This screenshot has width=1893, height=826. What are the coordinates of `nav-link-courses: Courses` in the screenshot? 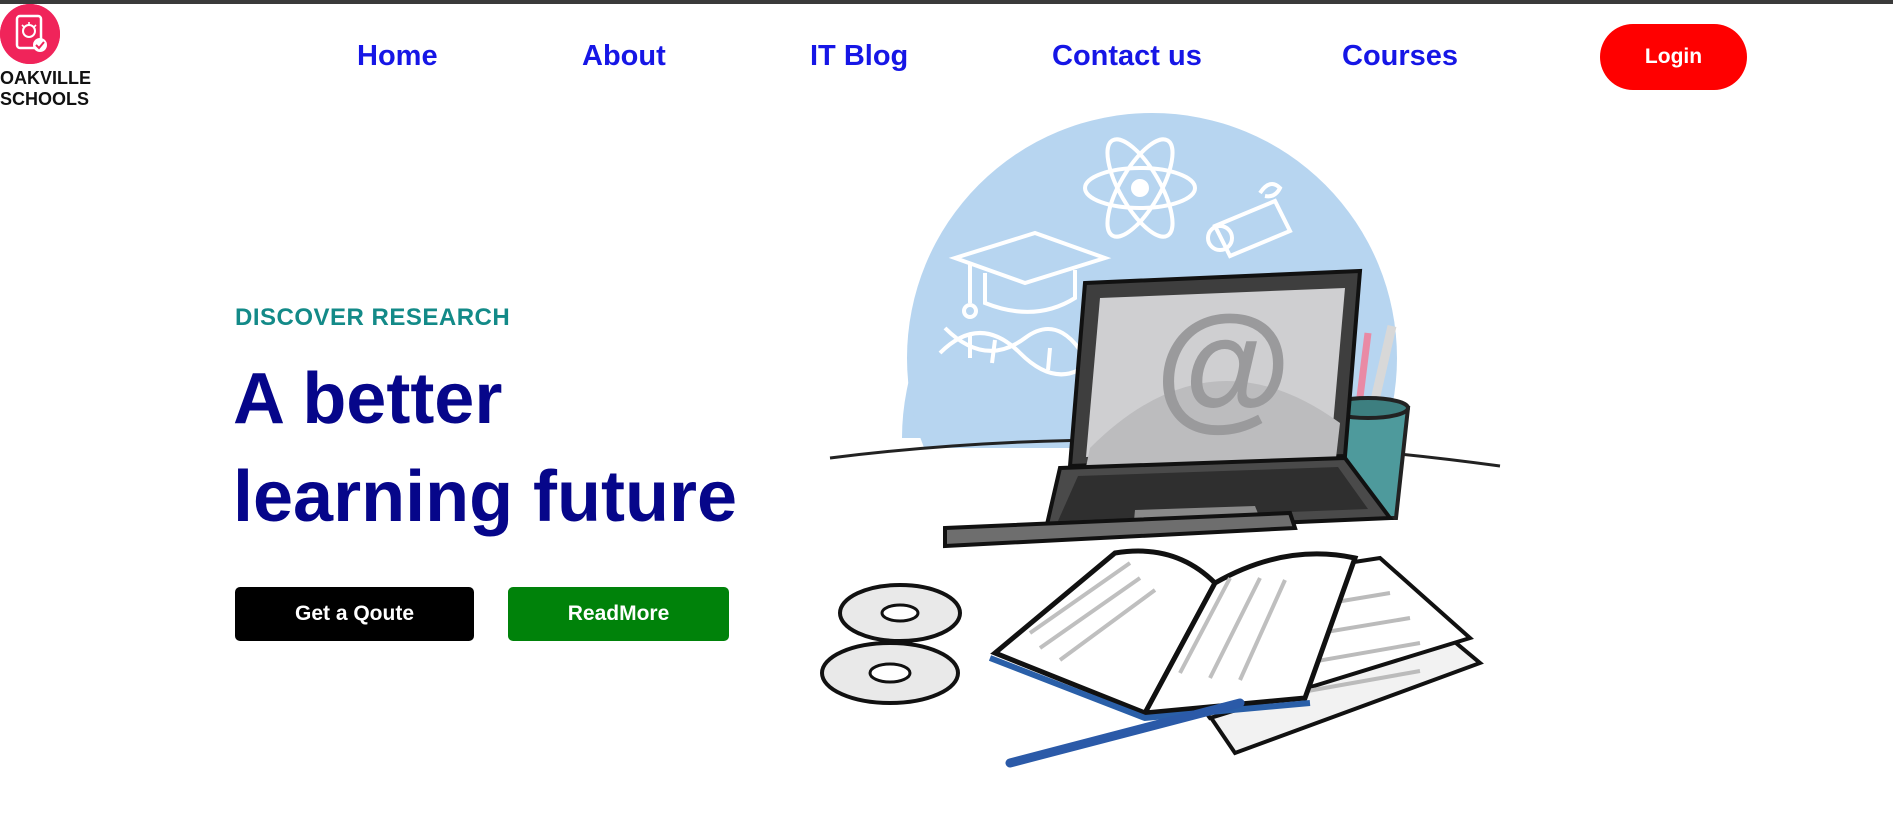 It's located at (1400, 56).